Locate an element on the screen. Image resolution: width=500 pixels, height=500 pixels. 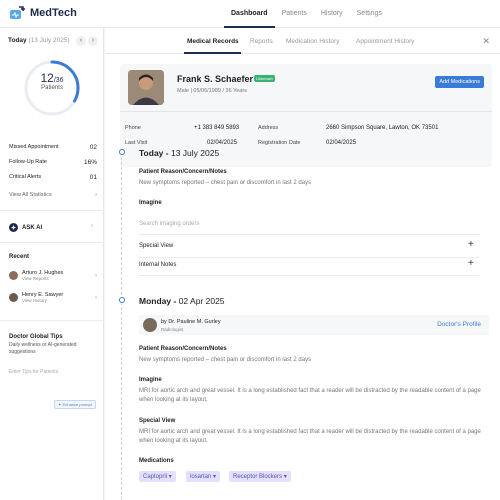
stat-value: 02 is located at coordinates (93, 147).